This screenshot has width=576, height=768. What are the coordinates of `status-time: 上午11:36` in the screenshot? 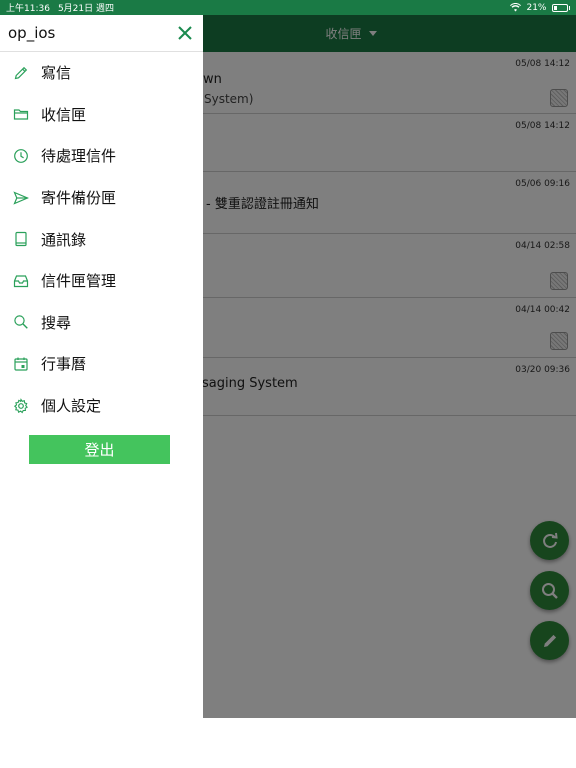 It's located at (28, 9).